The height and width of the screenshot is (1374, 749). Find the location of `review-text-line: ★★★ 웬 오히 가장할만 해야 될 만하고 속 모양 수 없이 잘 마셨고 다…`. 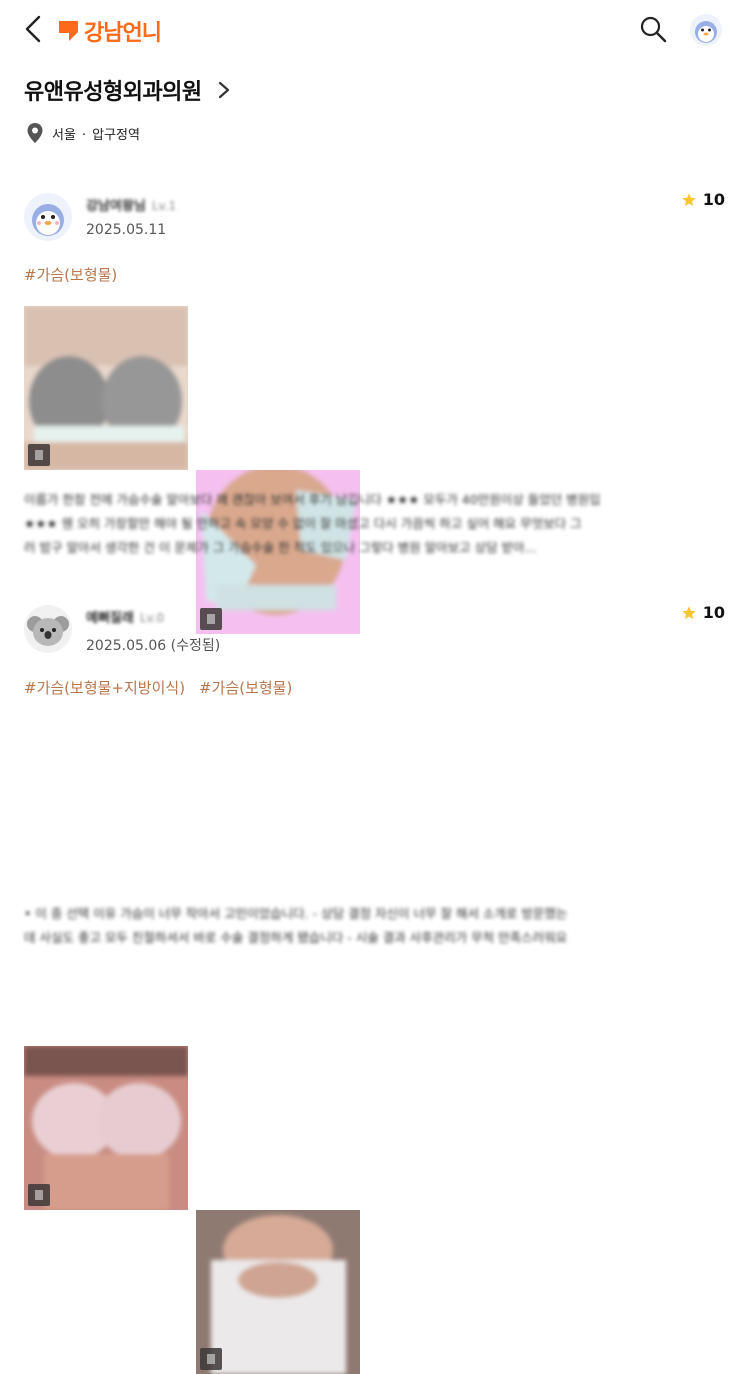

review-text-line: ★★★ 웬 오히 가장할만 해야 될 만하고 속 모양 수 없이 잘 마셨고 다… is located at coordinates (303, 523).